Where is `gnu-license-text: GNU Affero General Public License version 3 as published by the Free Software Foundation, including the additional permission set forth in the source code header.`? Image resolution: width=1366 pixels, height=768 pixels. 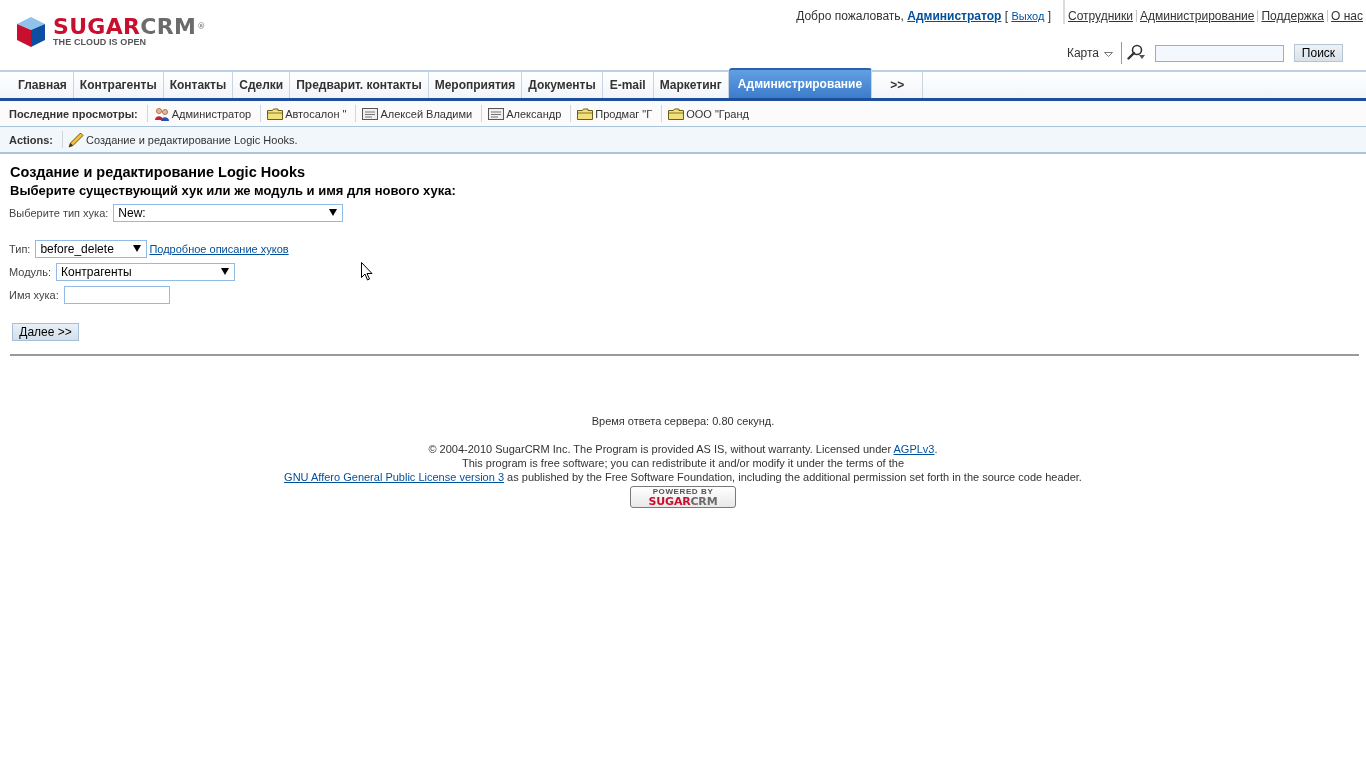 gnu-license-text: GNU Affero General Public License version 3 as published by the Free Software Foundation, including the additional permission set forth in the source code header. is located at coordinates (683, 477).